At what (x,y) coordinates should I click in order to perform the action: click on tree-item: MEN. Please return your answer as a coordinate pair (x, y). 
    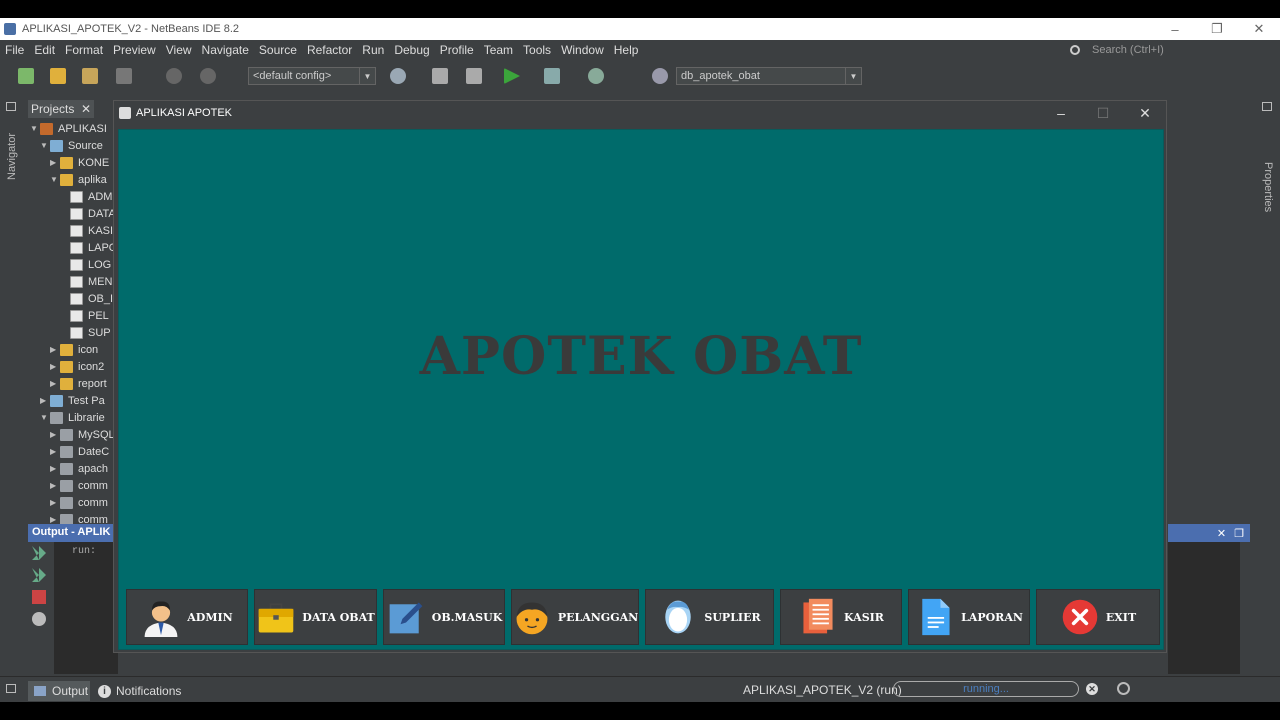
    Looking at the image, I should click on (86, 281).